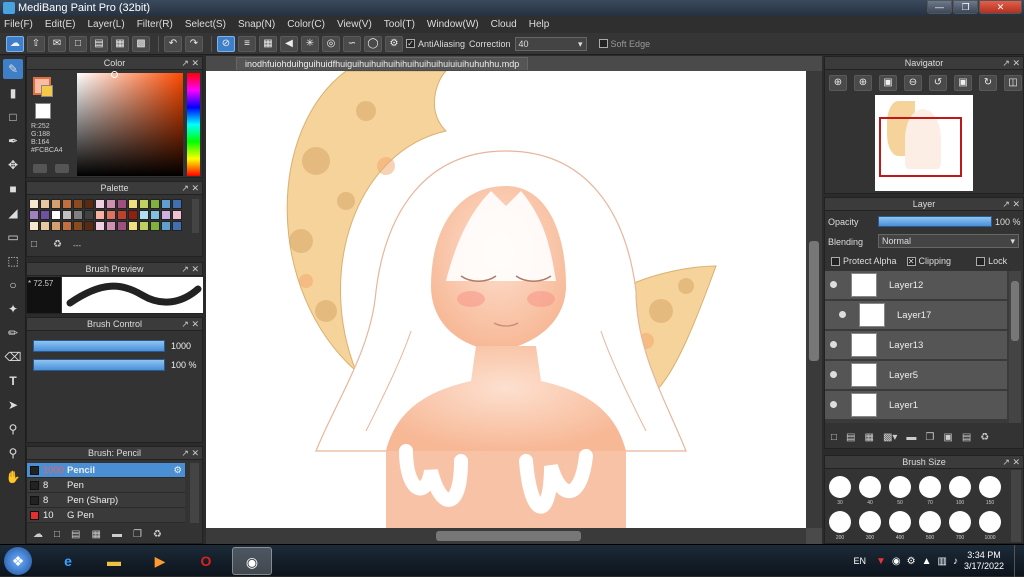 The image size is (1024, 577). I want to click on brush-list-scrollbar, so click(194, 493).